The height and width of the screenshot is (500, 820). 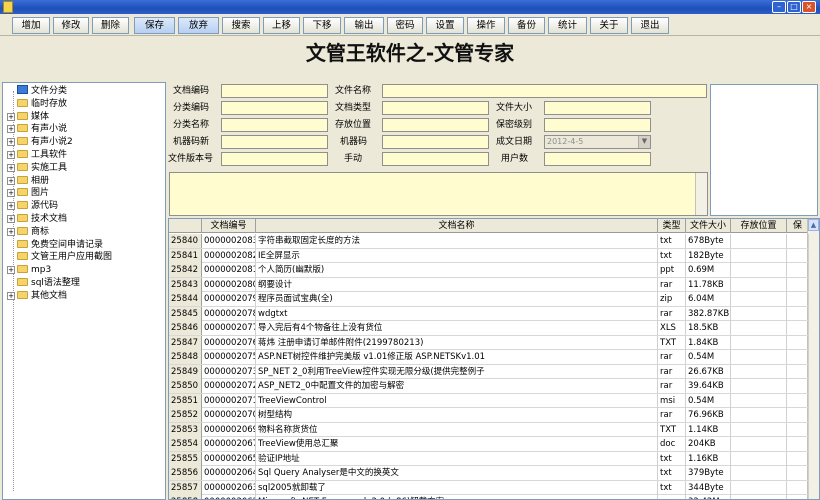 What do you see at coordinates (185, 226) in the screenshot?
I see `row-indicator-header` at bounding box center [185, 226].